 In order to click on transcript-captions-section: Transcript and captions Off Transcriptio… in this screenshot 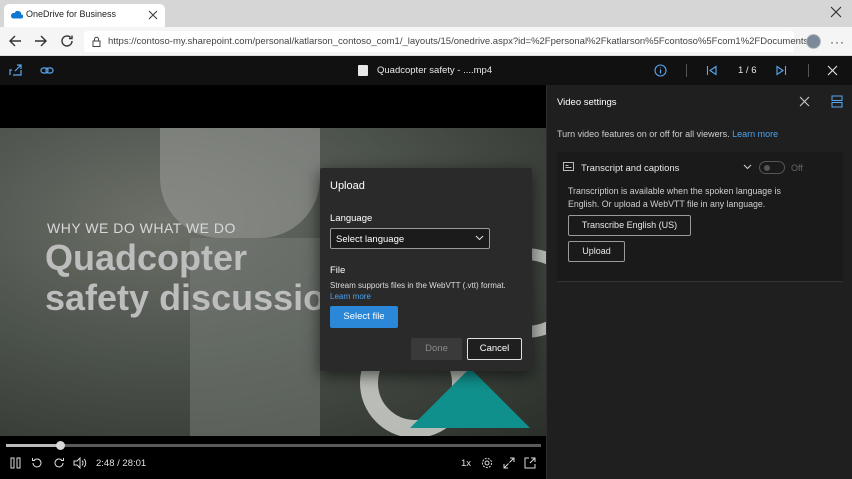, I will do `click(700, 217)`.